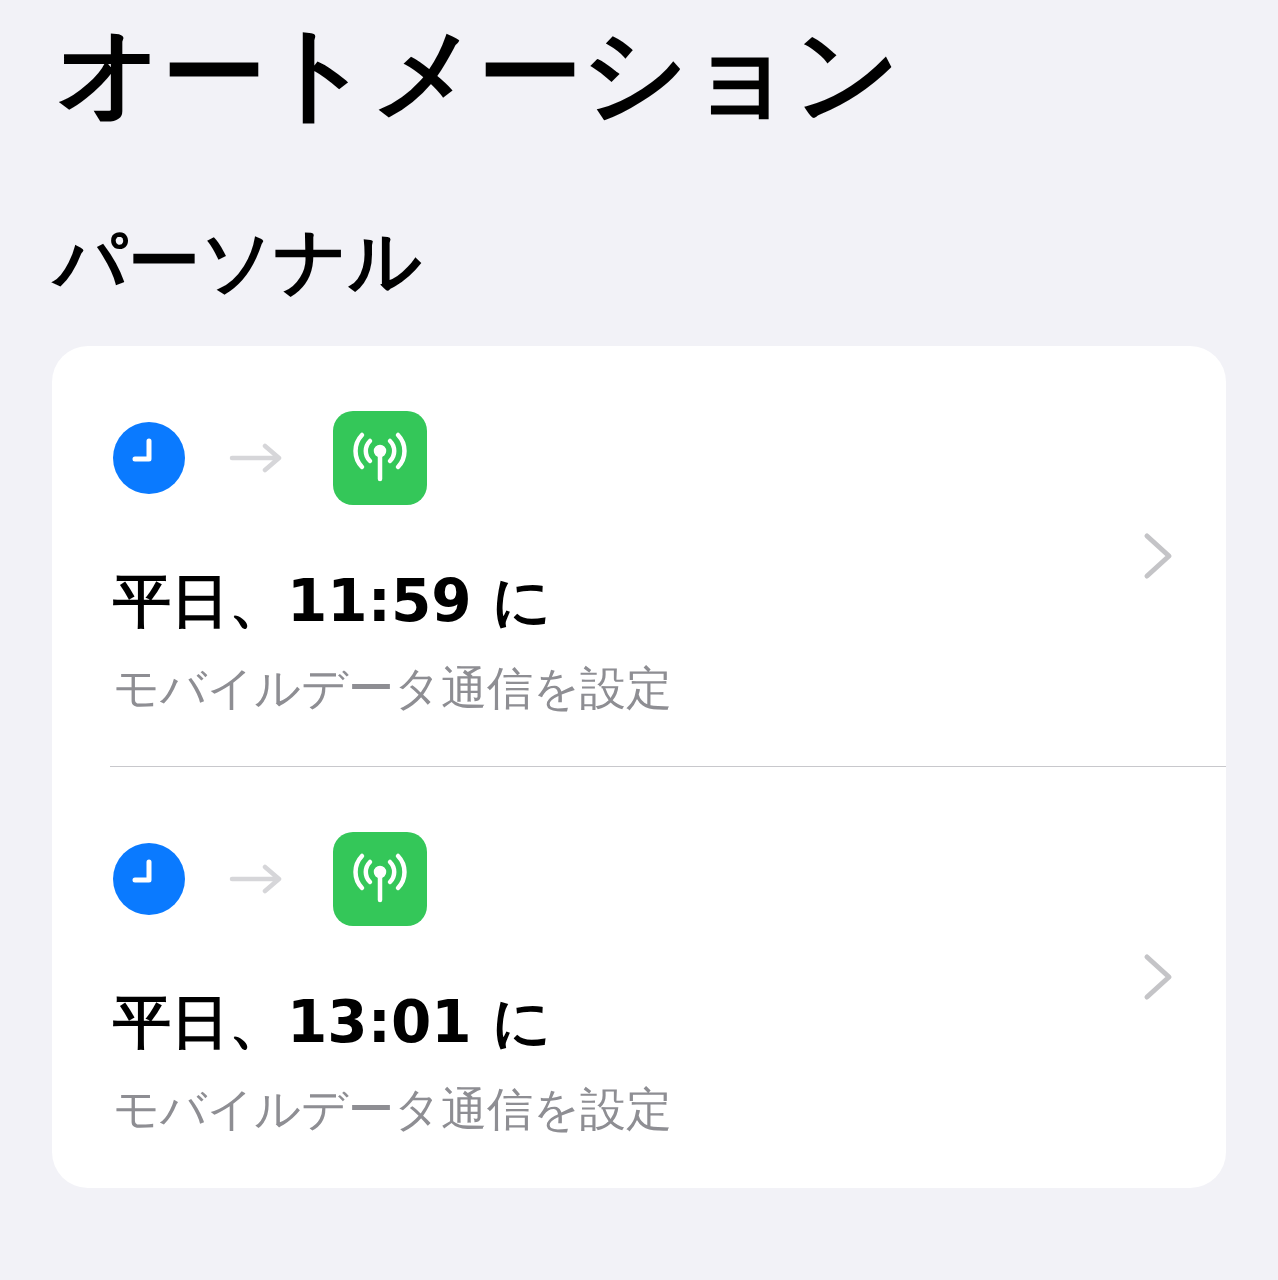 The image size is (1278, 1280). Describe the element at coordinates (332, 1022) in the screenshot. I see `automation-title: 平日、13:01 に` at that location.